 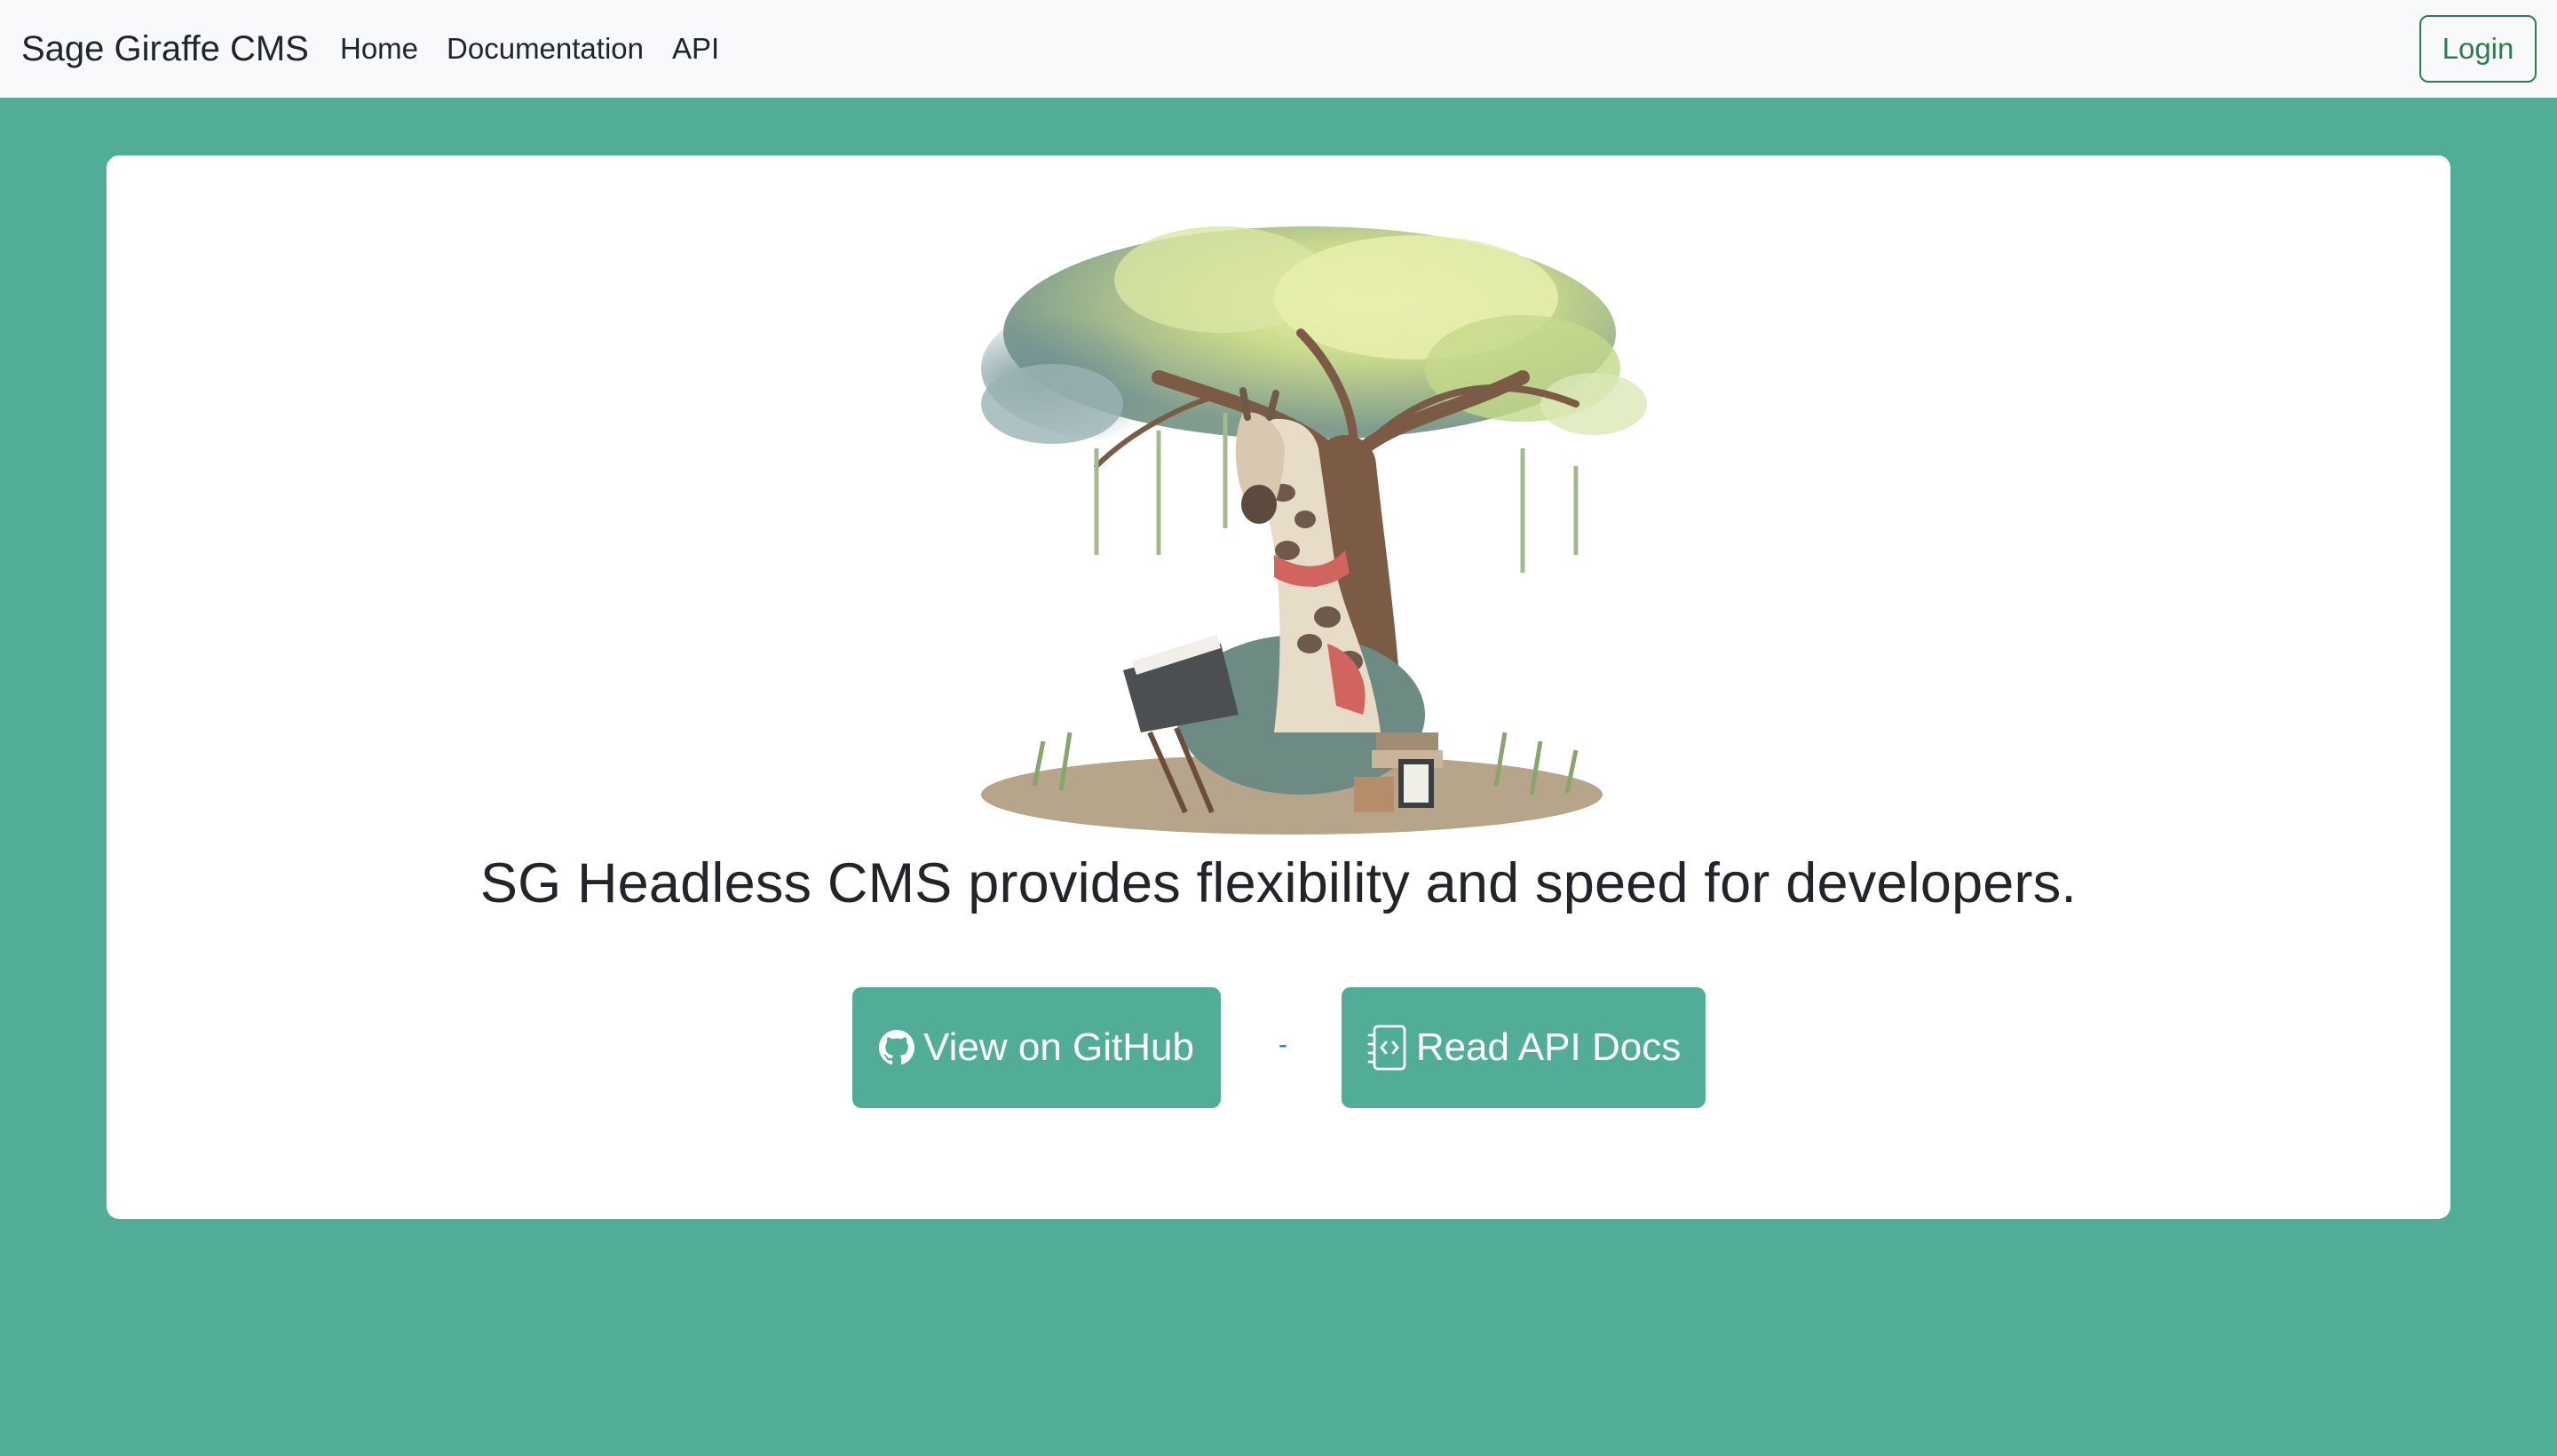 I want to click on tree-canopy, so click(x=1314, y=335).